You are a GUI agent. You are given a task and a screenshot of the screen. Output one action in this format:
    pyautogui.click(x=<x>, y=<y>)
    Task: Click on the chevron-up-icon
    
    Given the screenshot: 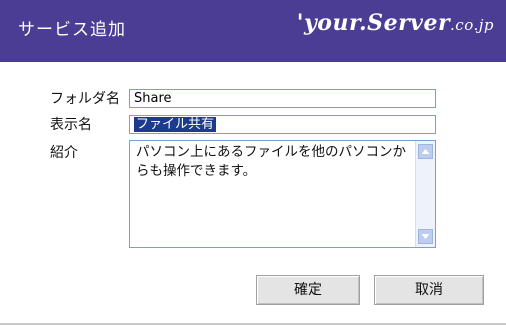 What is the action you would take?
    pyautogui.click(x=425, y=151)
    